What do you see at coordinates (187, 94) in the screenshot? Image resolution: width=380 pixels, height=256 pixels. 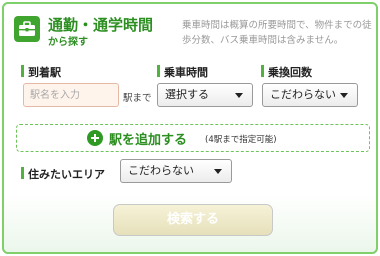 I see `ride-time-selected-value: 選択する` at bounding box center [187, 94].